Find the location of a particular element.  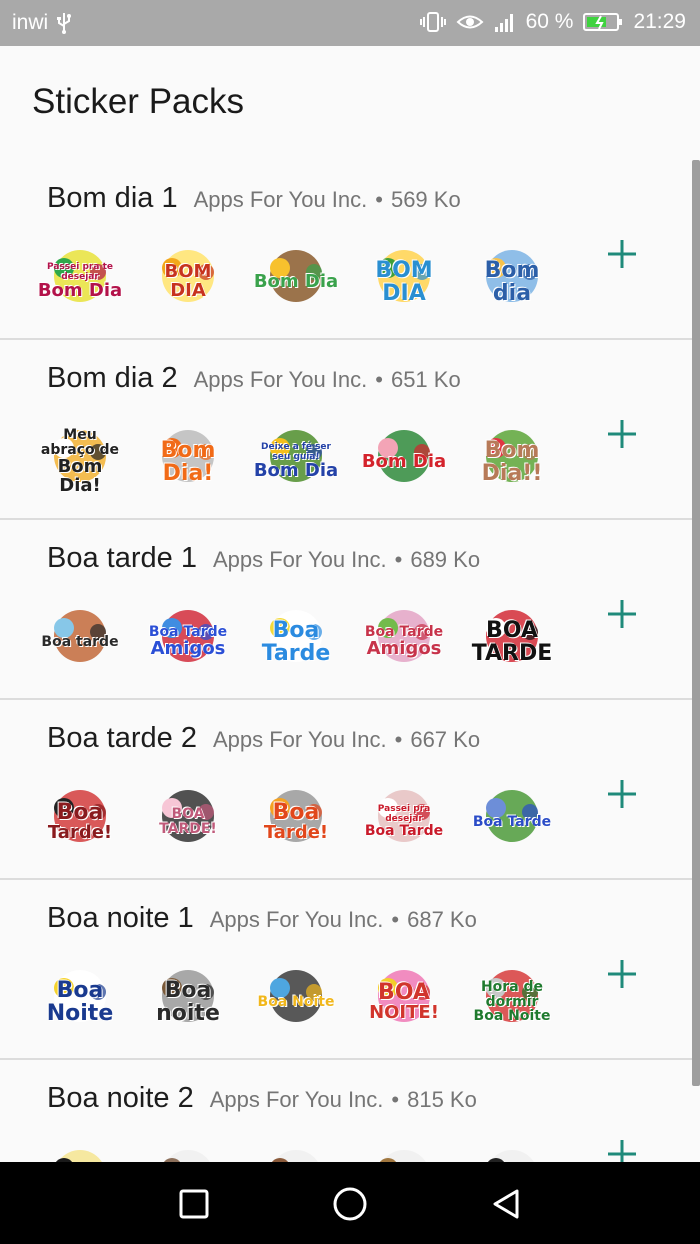

app-bar: Sticker Packs is located at coordinates (350, 106).